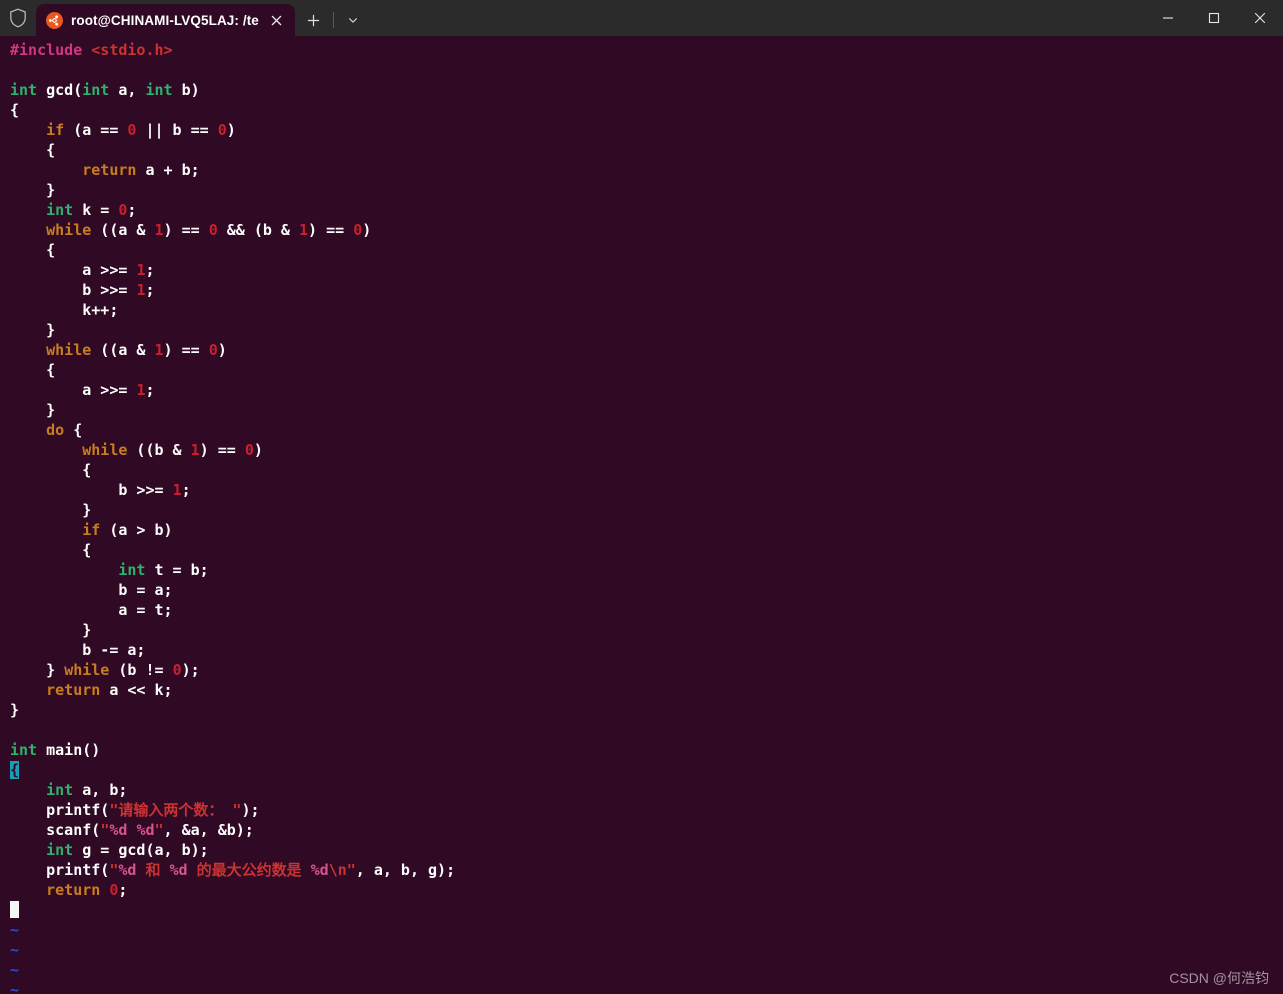 The height and width of the screenshot is (994, 1283). Describe the element at coordinates (646, 430) in the screenshot. I see `code-line: do {` at that location.